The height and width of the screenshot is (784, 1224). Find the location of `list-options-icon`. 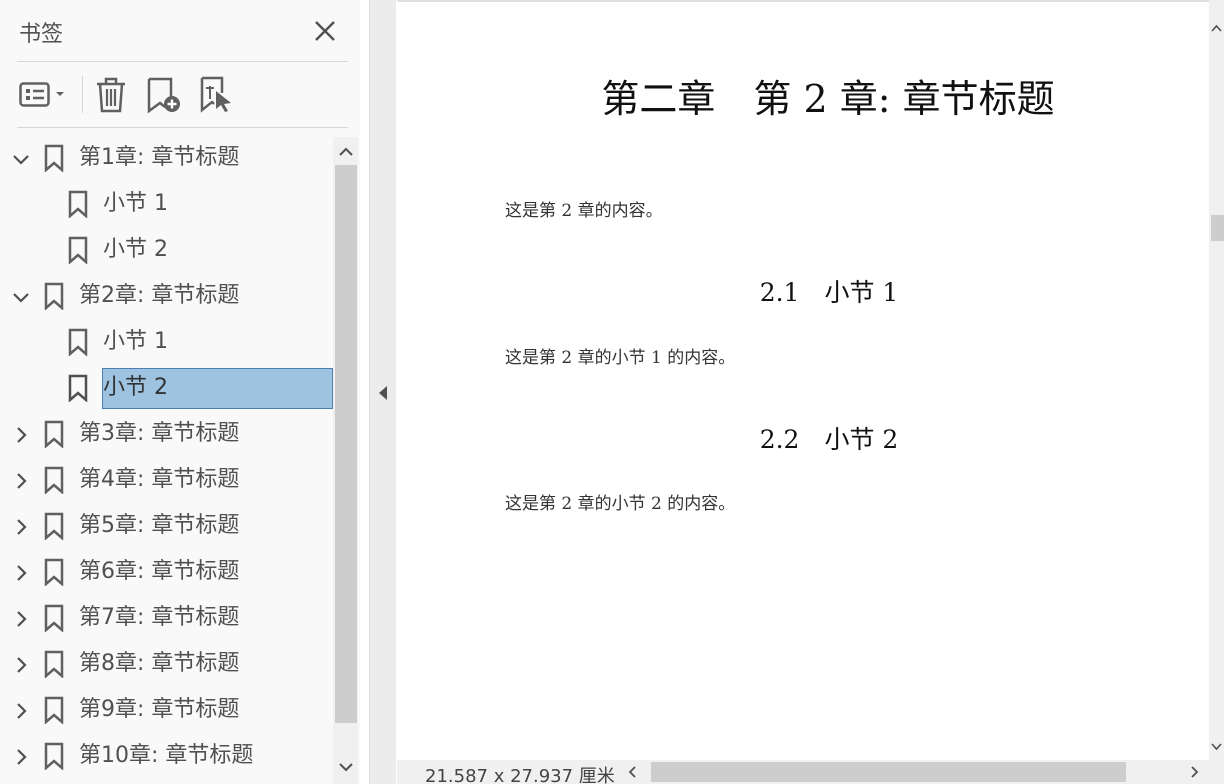

list-options-icon is located at coordinates (41, 94).